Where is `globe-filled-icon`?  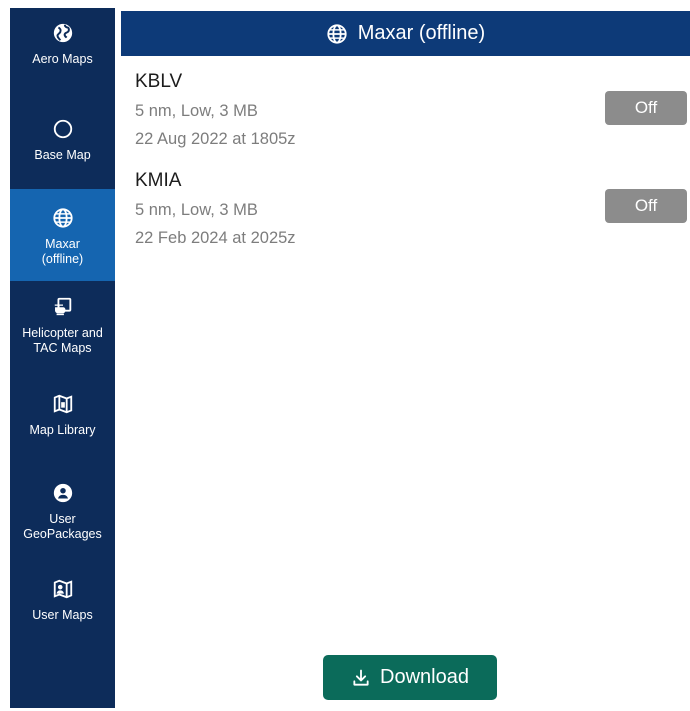
globe-filled-icon is located at coordinates (63, 33).